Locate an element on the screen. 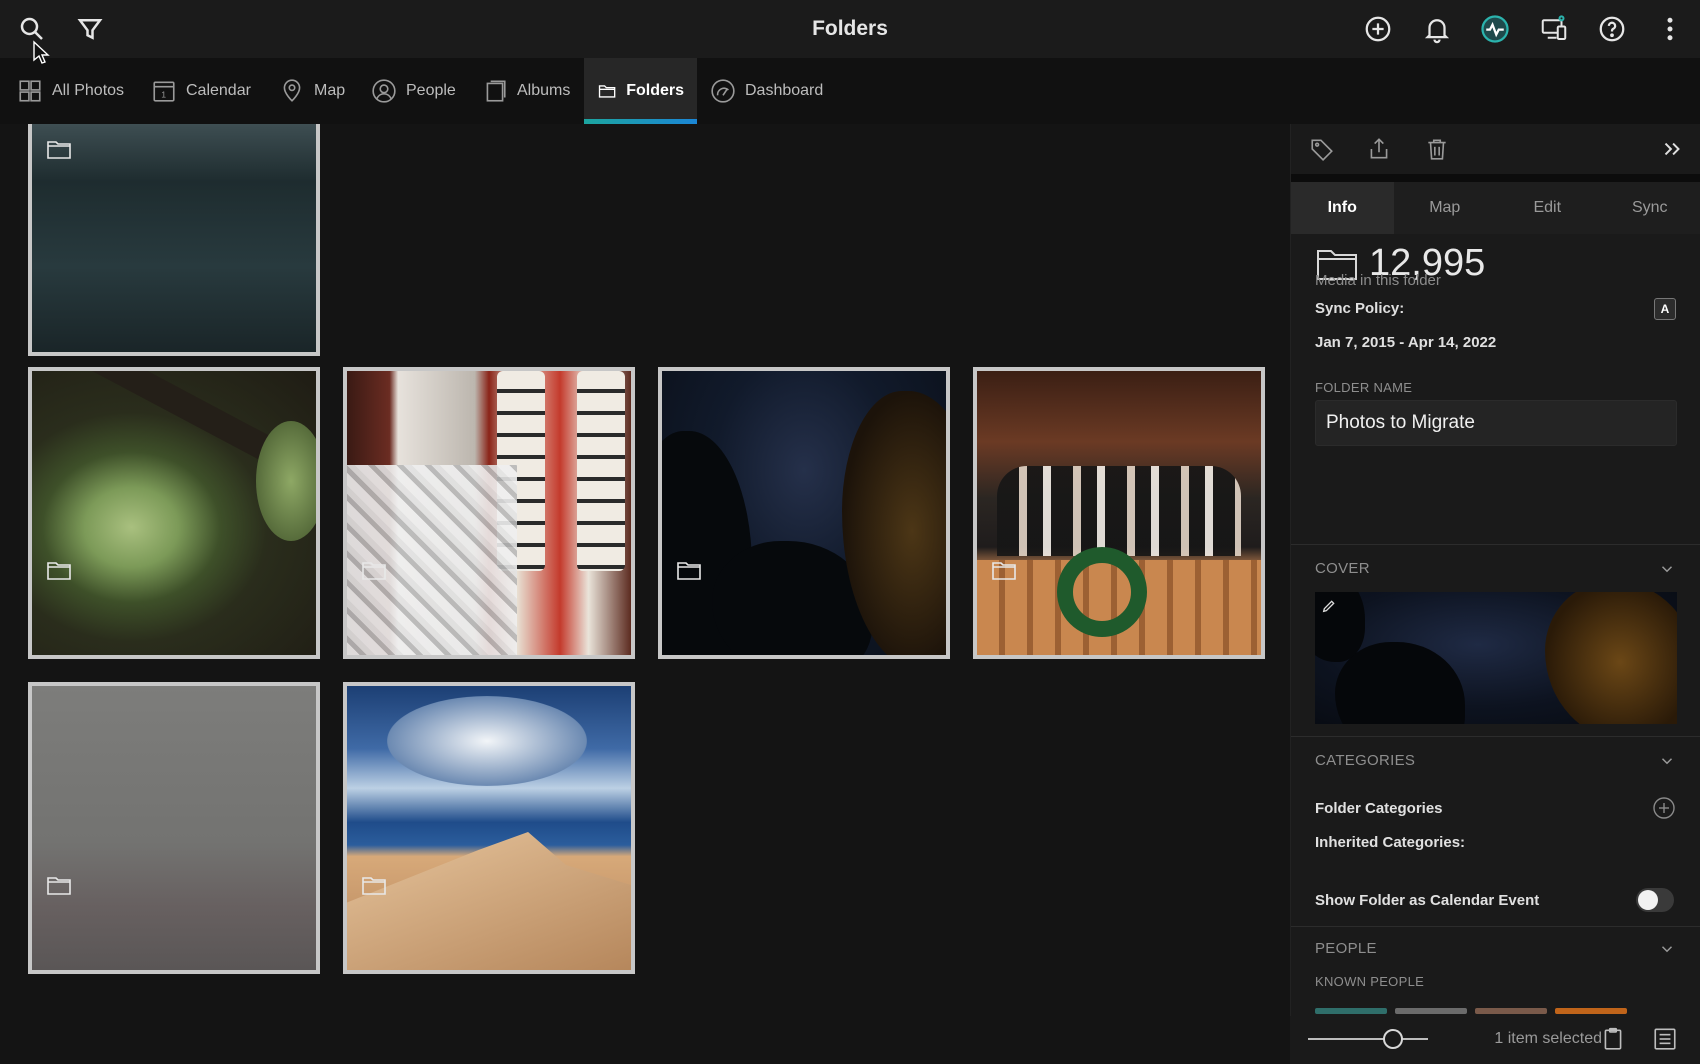  svg-text: 1 is located at coordinates (163, 95).